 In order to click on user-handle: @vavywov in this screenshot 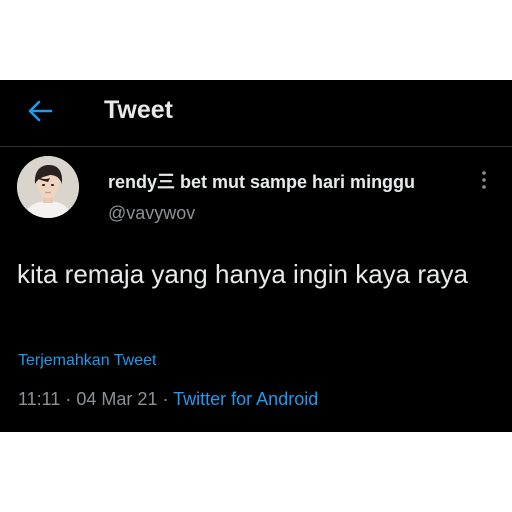, I will do `click(151, 213)`.